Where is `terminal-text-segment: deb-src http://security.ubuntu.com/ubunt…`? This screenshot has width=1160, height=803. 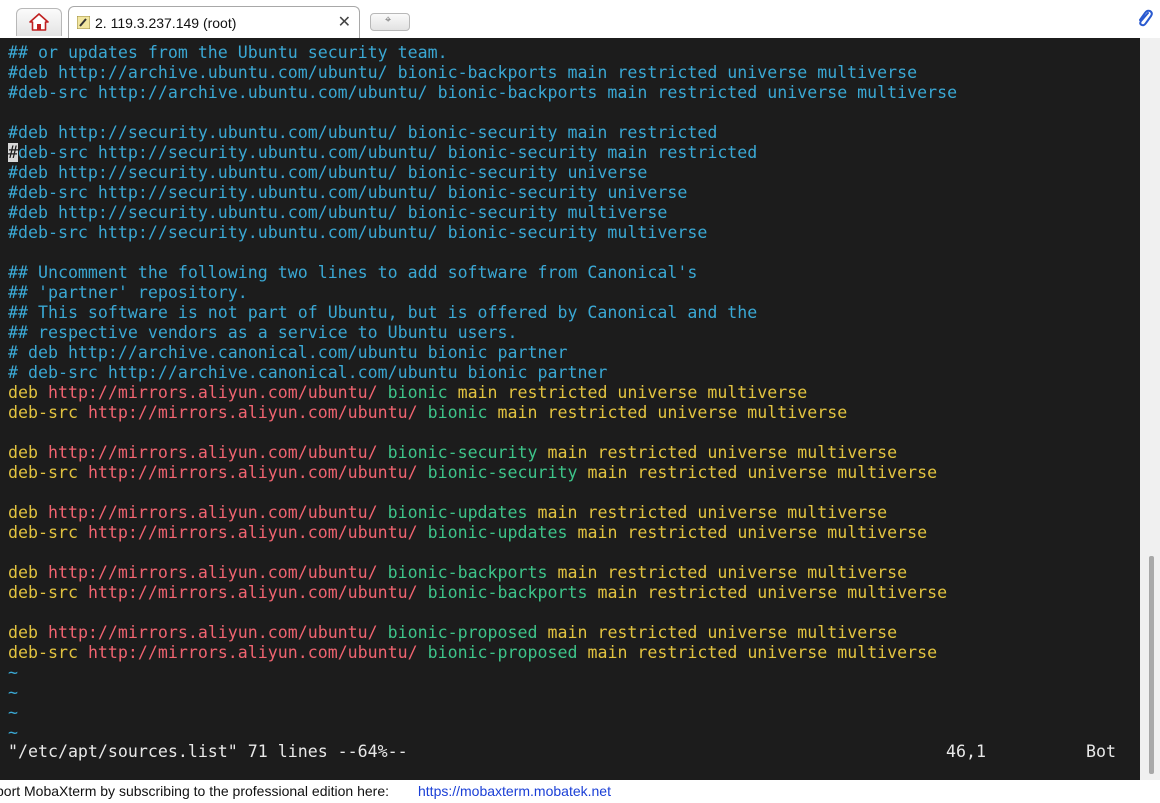
terminal-text-segment: deb-src http://security.ubuntu.com/ubunt… is located at coordinates (388, 152).